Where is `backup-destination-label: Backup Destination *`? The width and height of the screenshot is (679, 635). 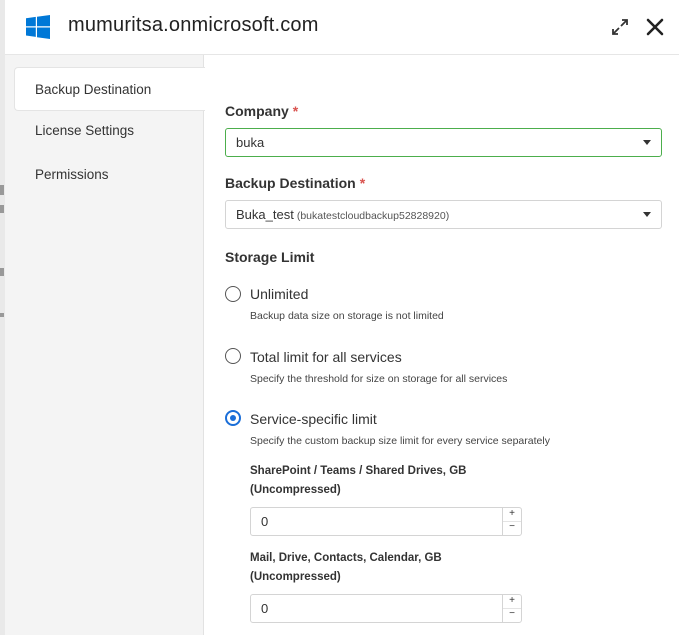 backup-destination-label: Backup Destination * is located at coordinates (295, 183).